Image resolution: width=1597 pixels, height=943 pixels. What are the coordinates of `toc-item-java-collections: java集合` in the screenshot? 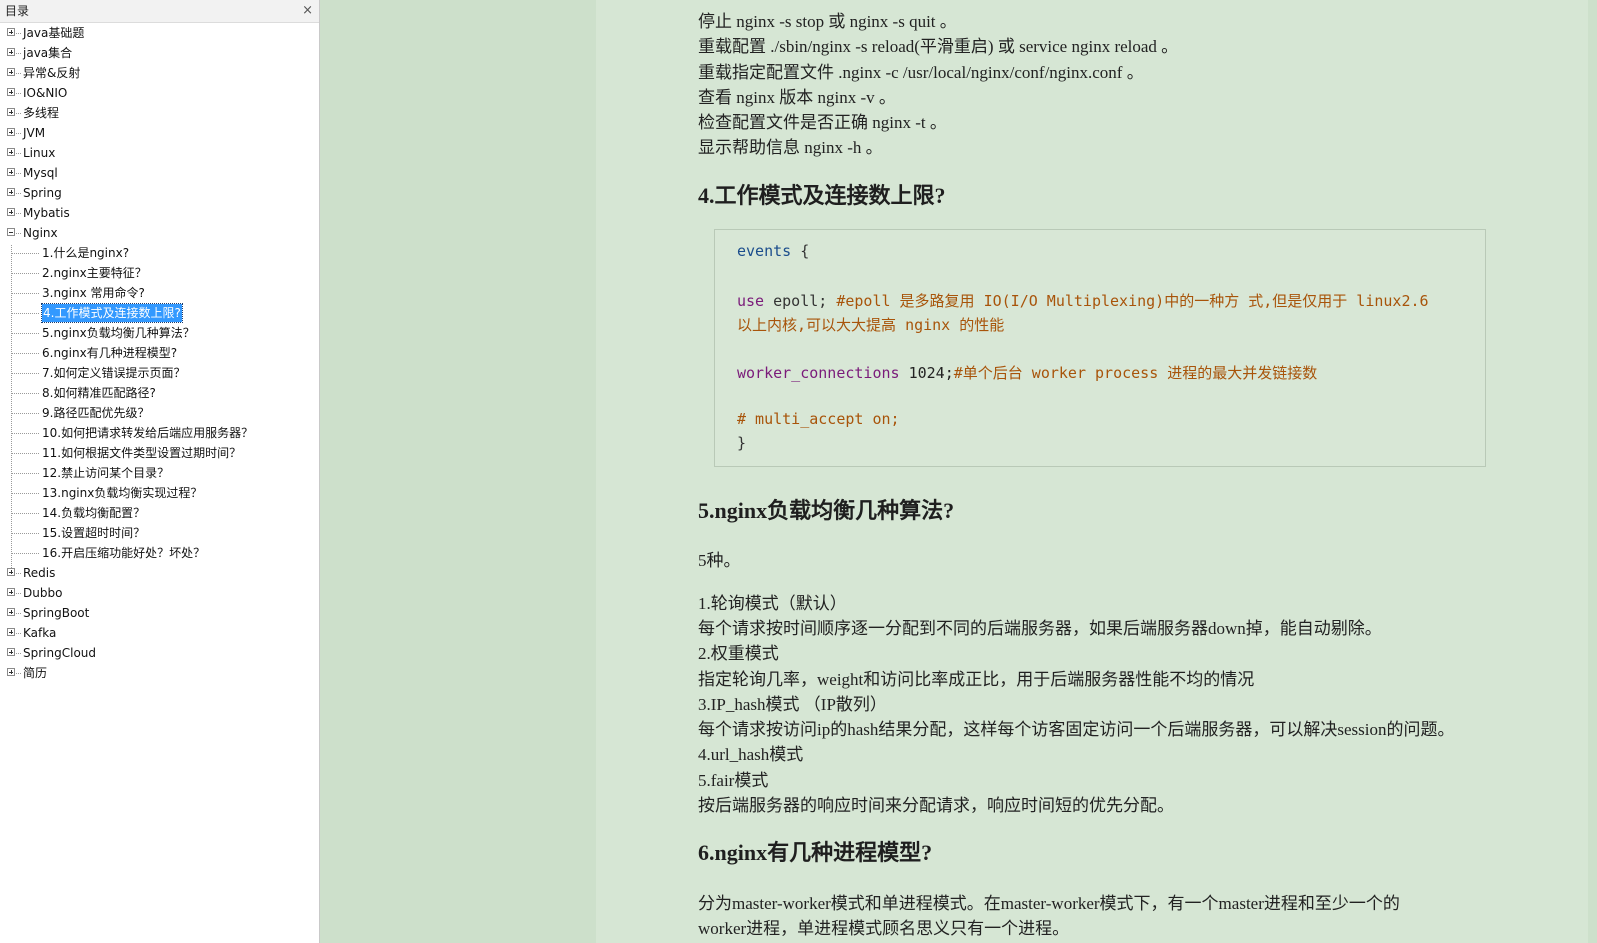 It's located at (159, 53).